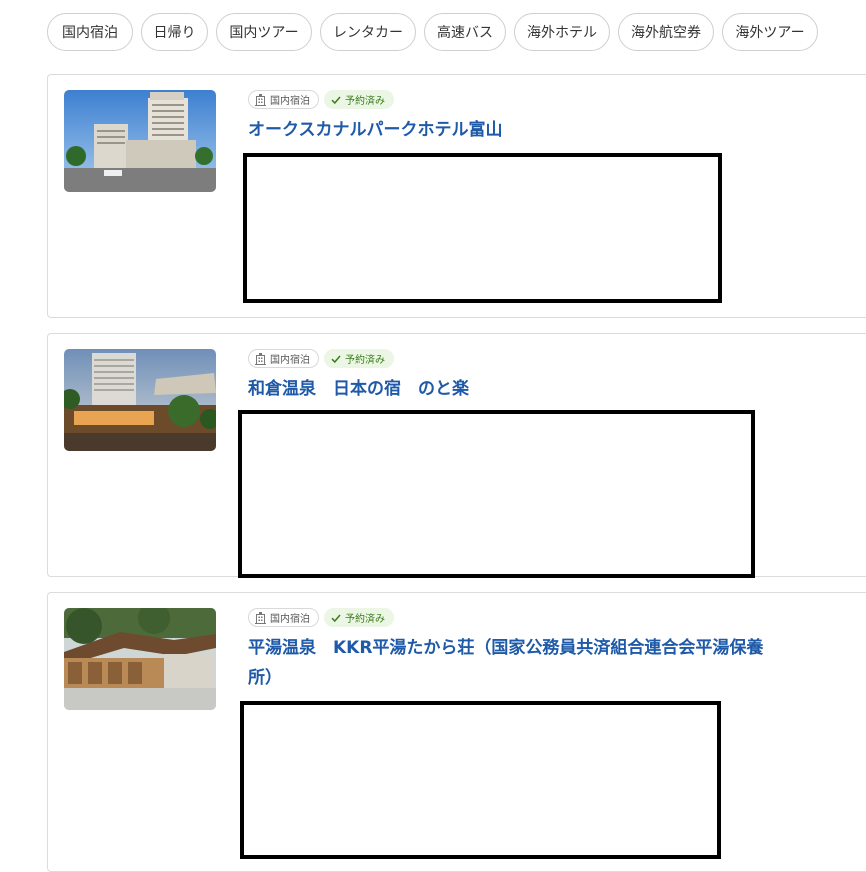  I want to click on filter-chip-day-trip: 日帰り, so click(174, 32).